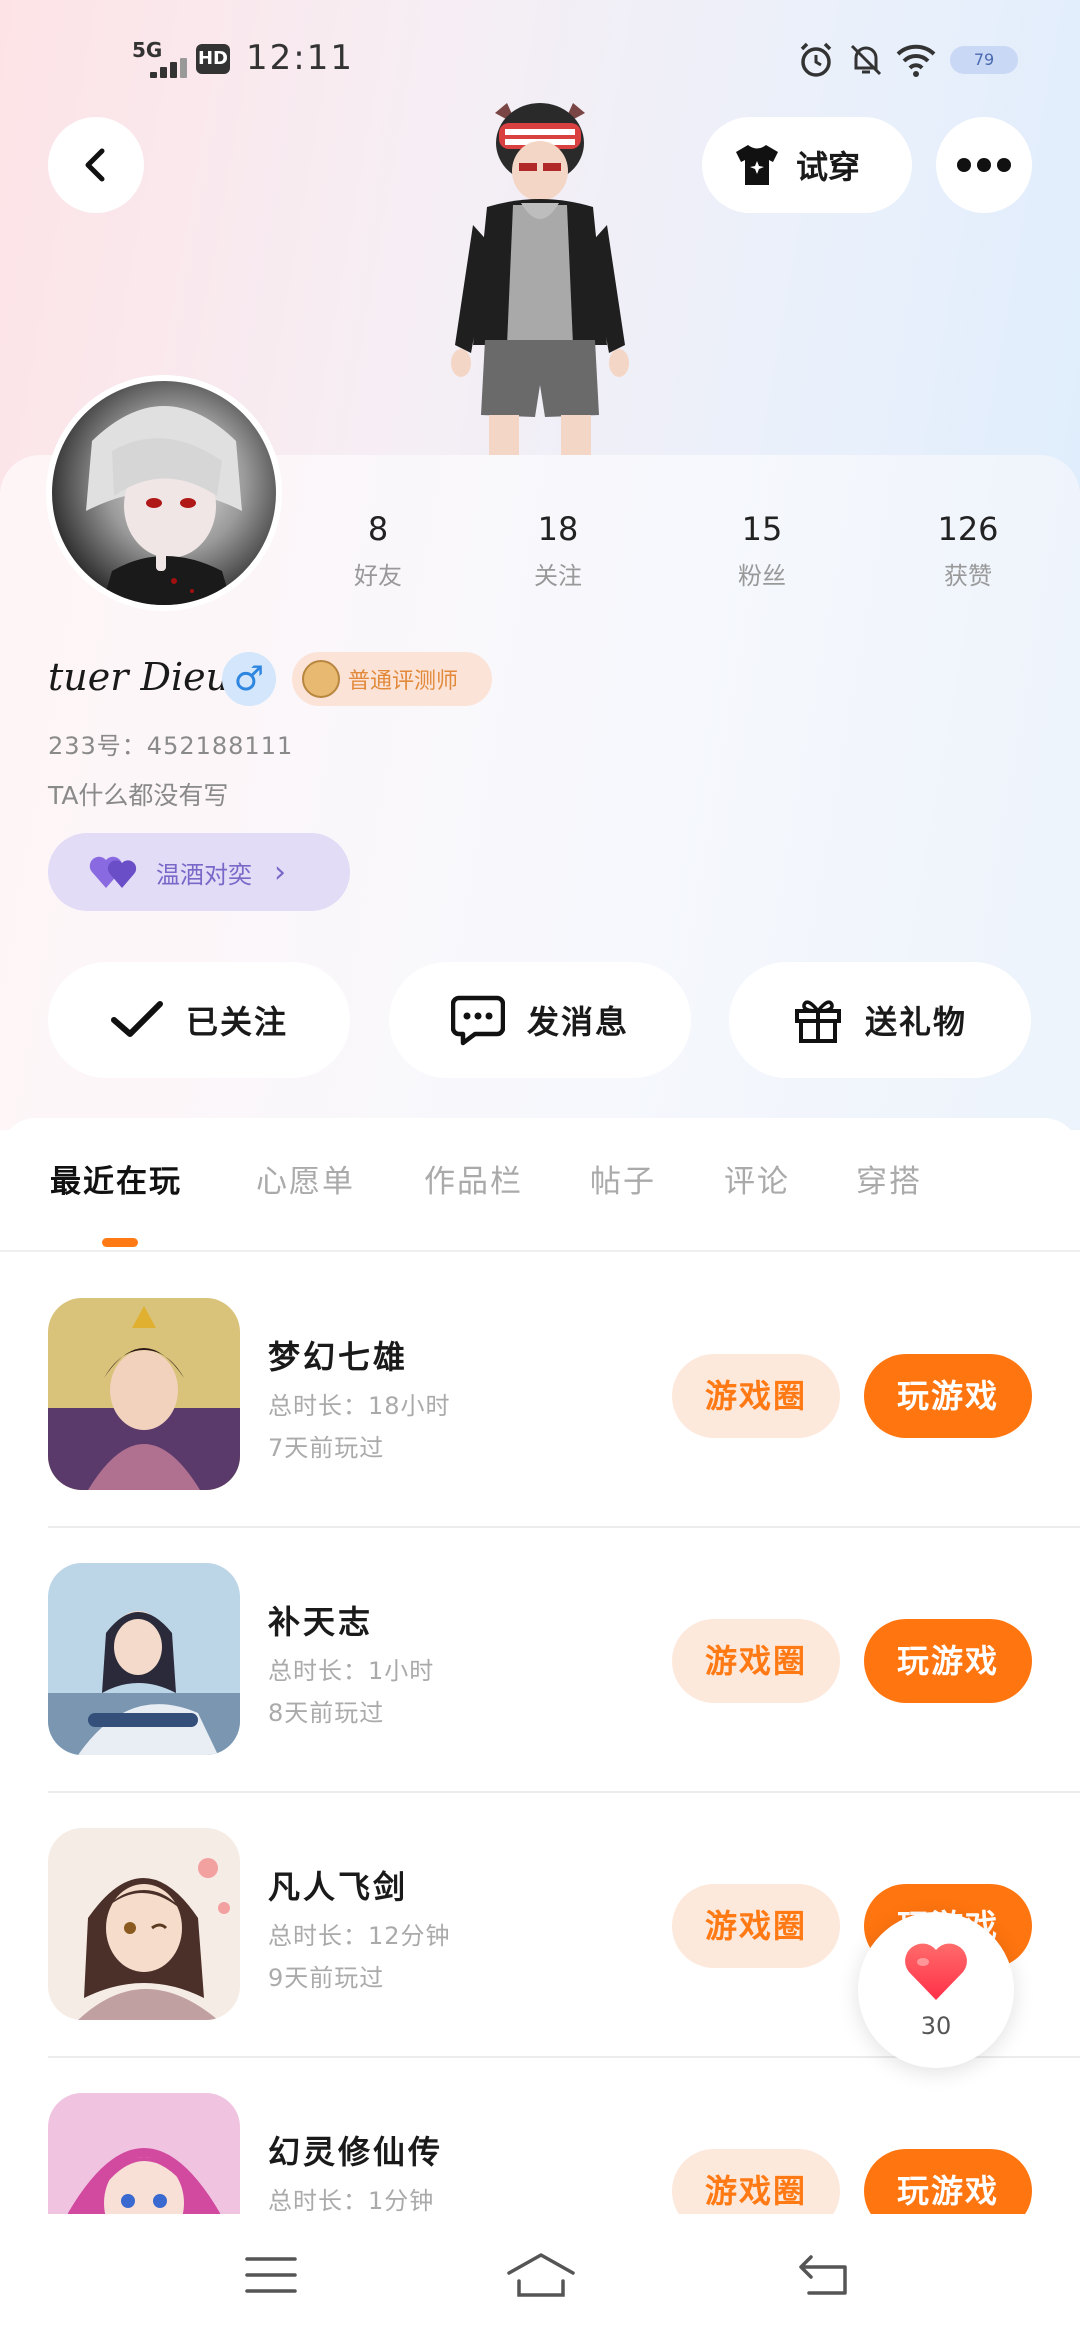  I want to click on home-icon, so click(541, 2275).